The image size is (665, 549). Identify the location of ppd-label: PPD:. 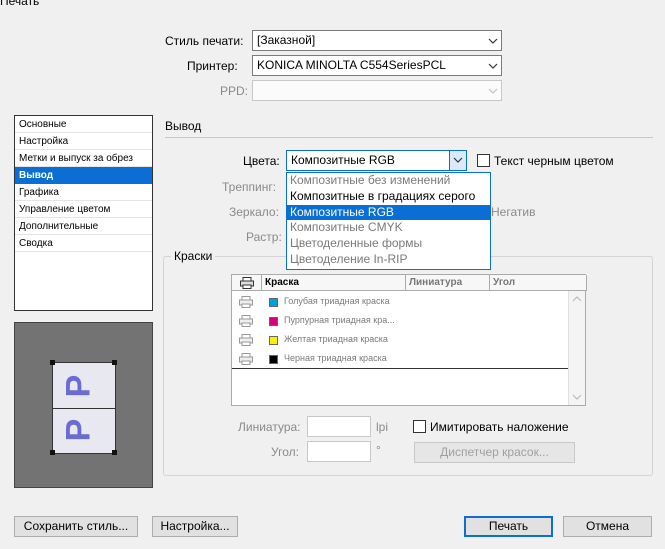
(234, 91).